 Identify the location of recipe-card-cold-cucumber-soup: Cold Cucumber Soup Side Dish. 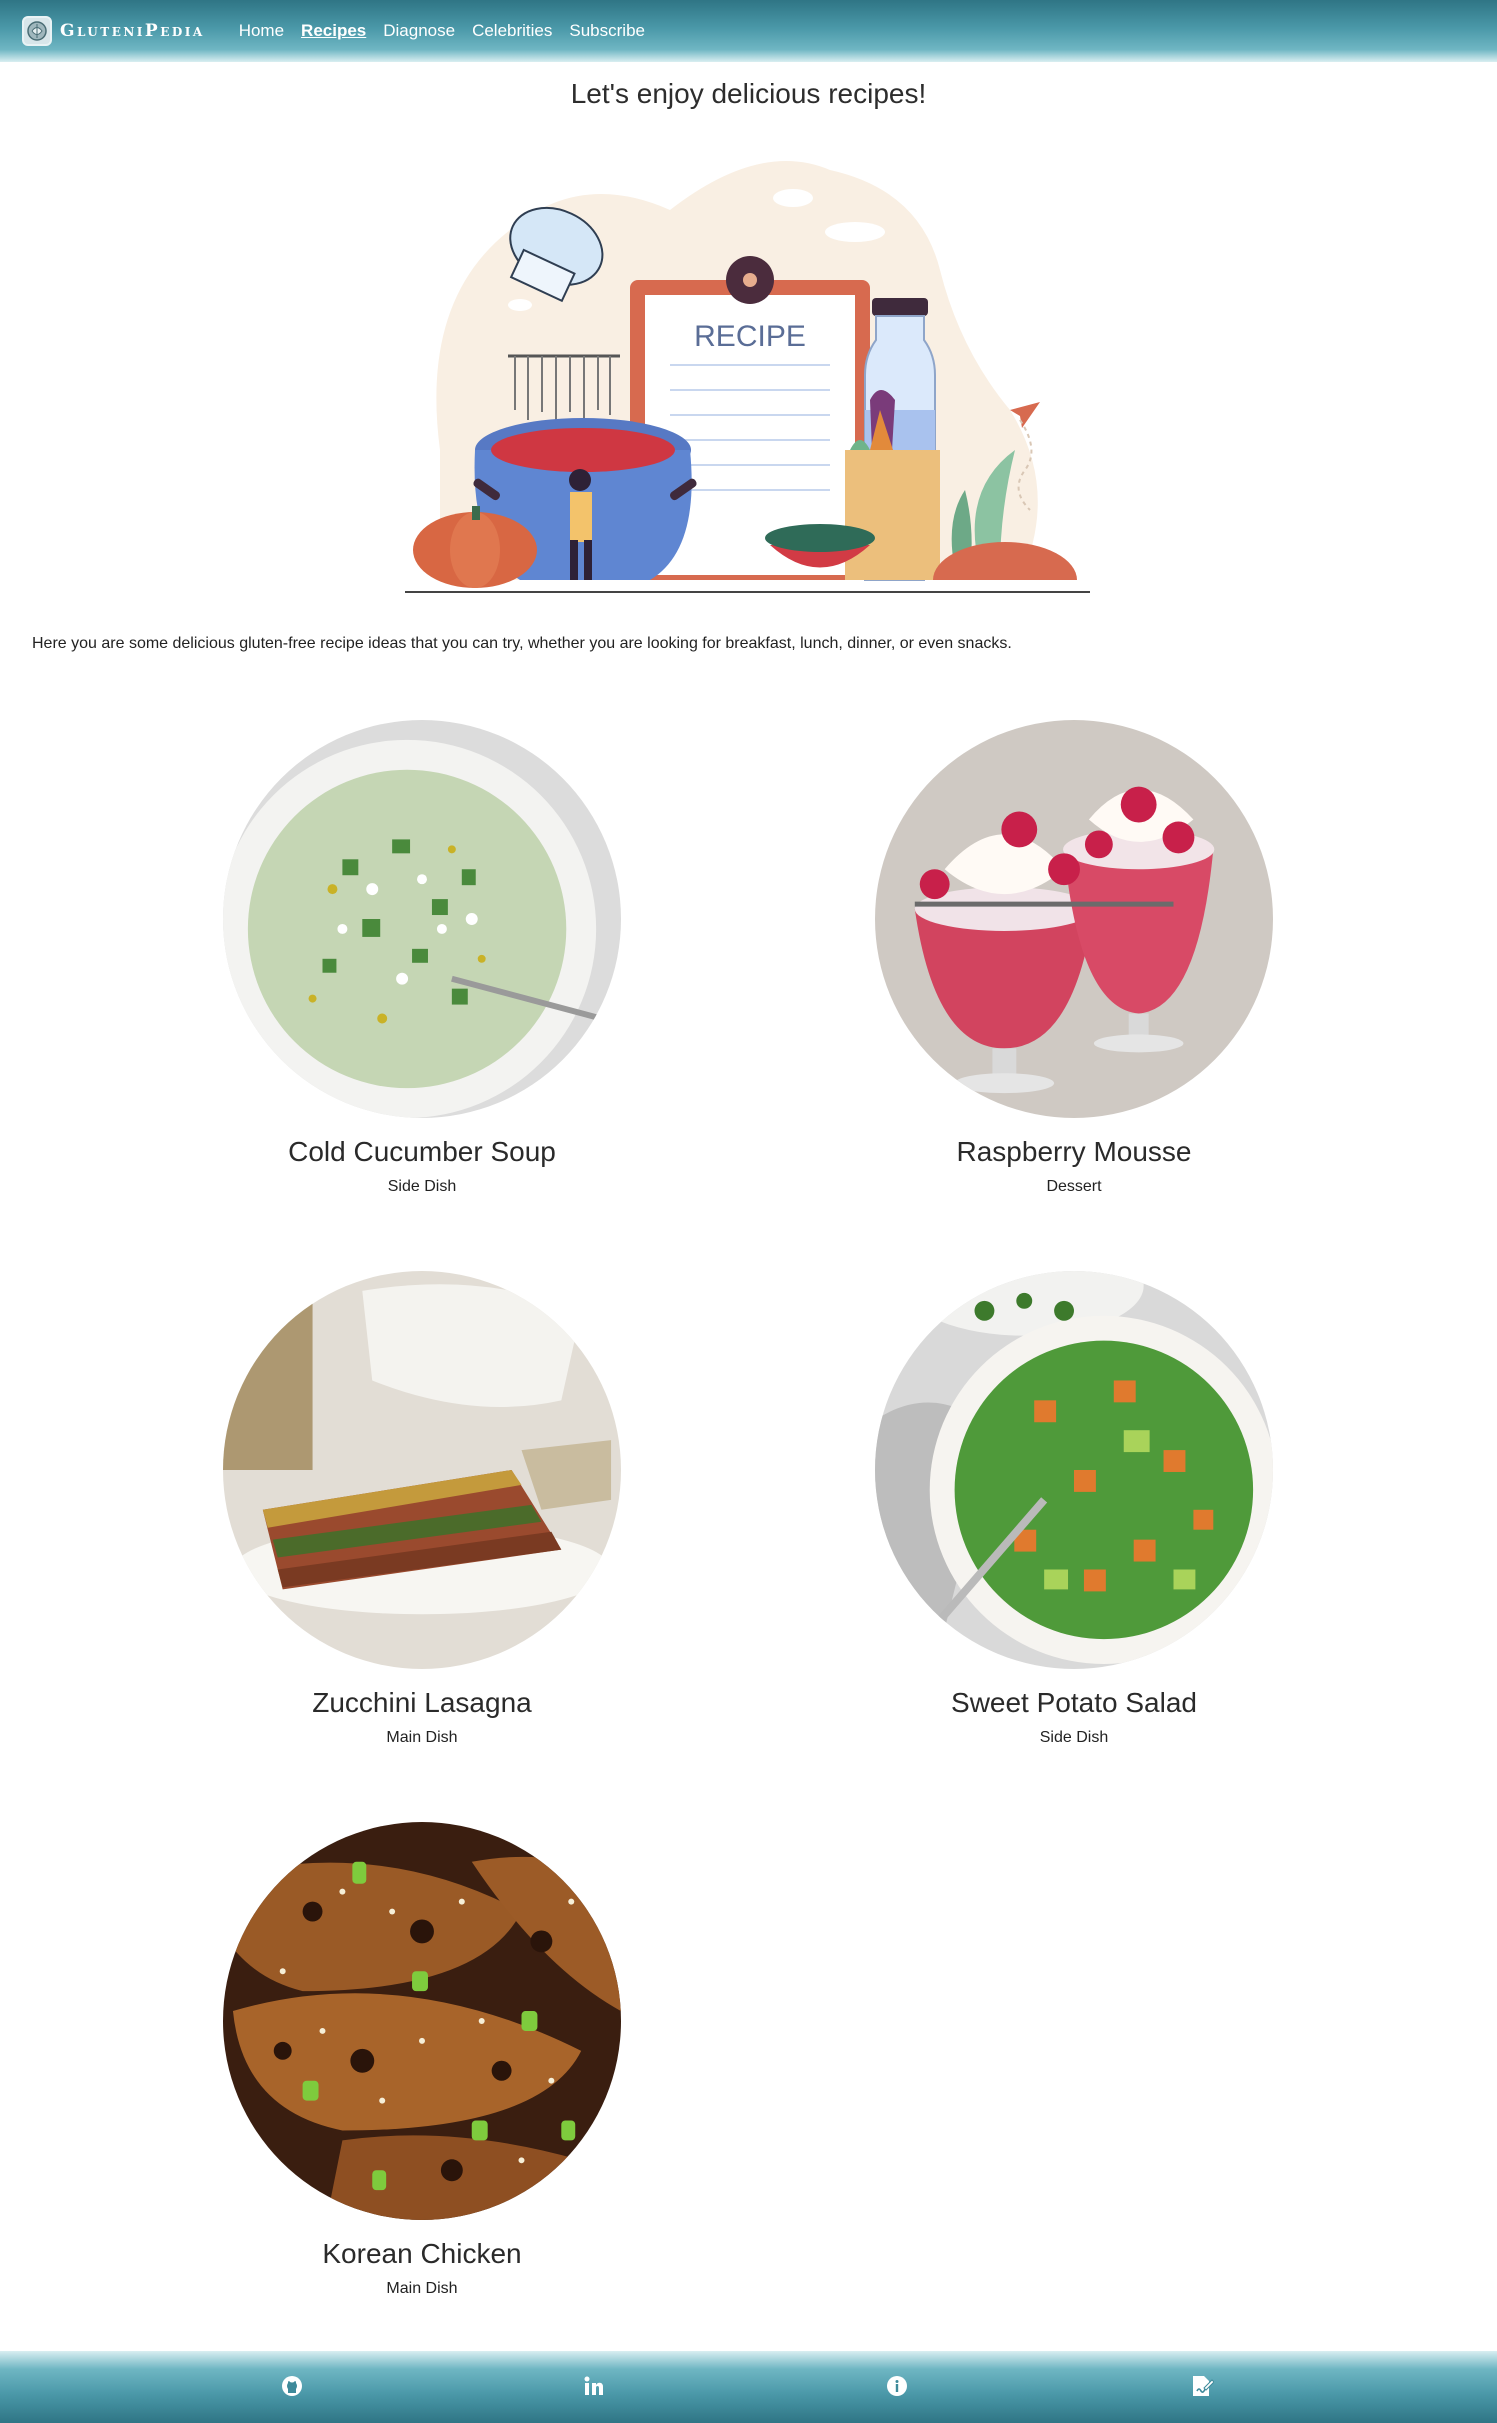
(422, 958).